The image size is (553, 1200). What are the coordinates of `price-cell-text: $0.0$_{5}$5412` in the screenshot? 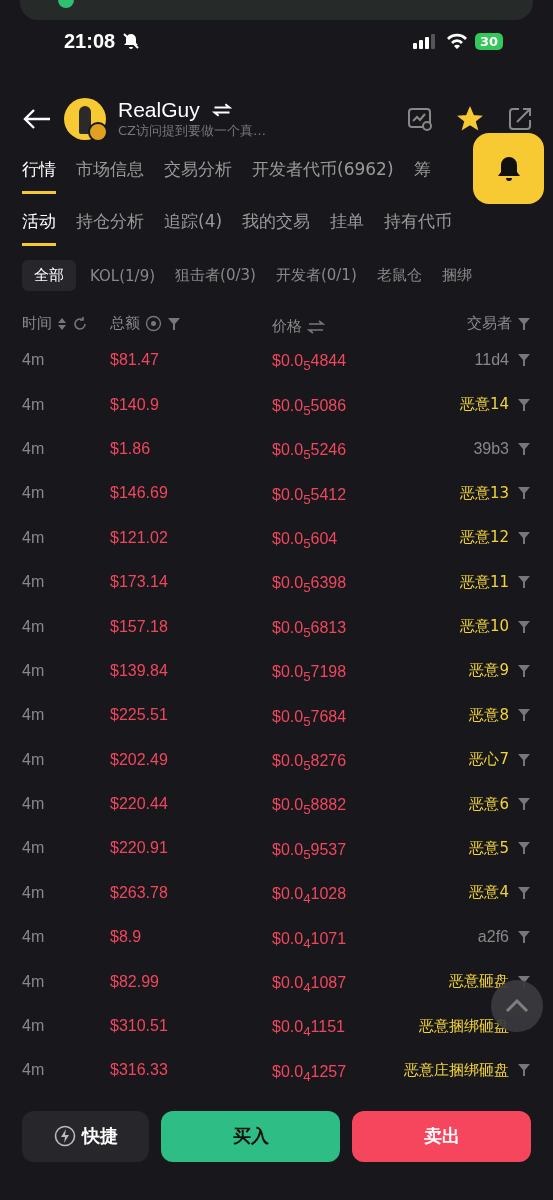 It's located at (310, 495).